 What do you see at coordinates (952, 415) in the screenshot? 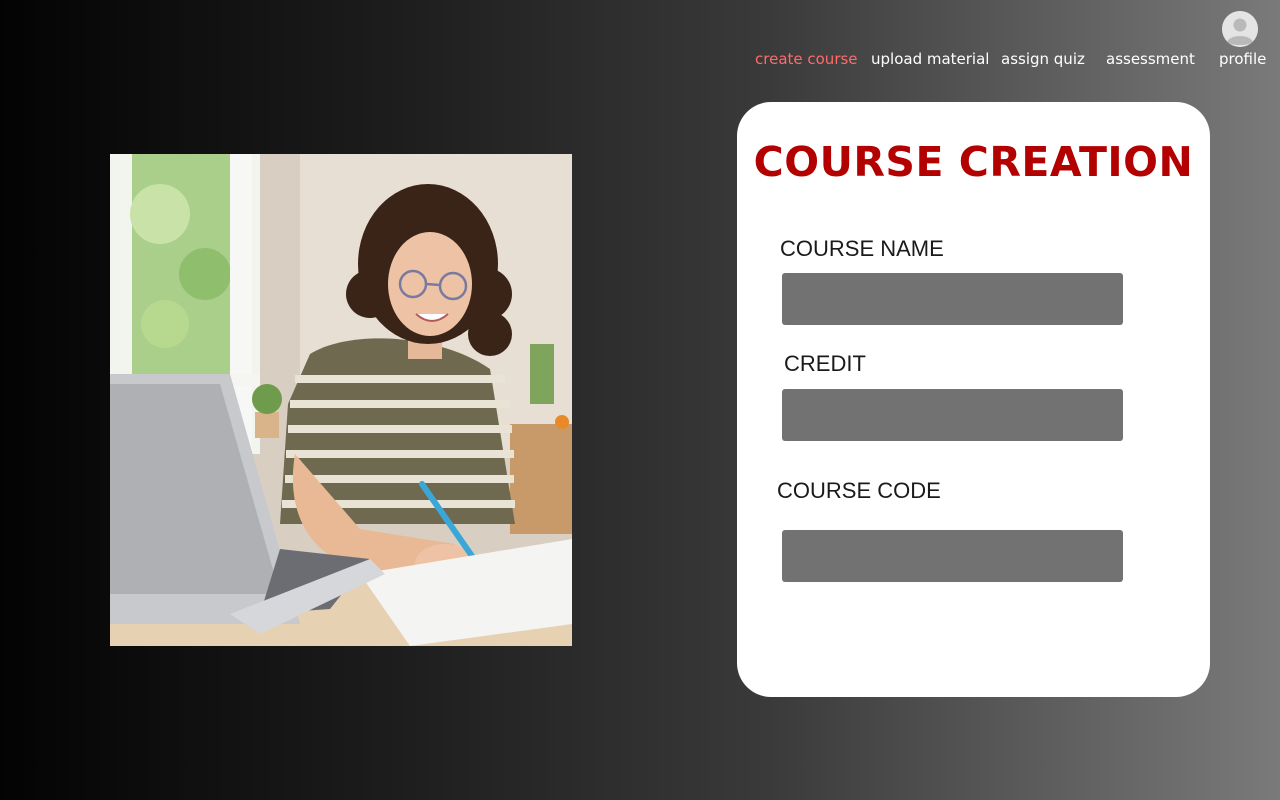
I see `credit-input` at bounding box center [952, 415].